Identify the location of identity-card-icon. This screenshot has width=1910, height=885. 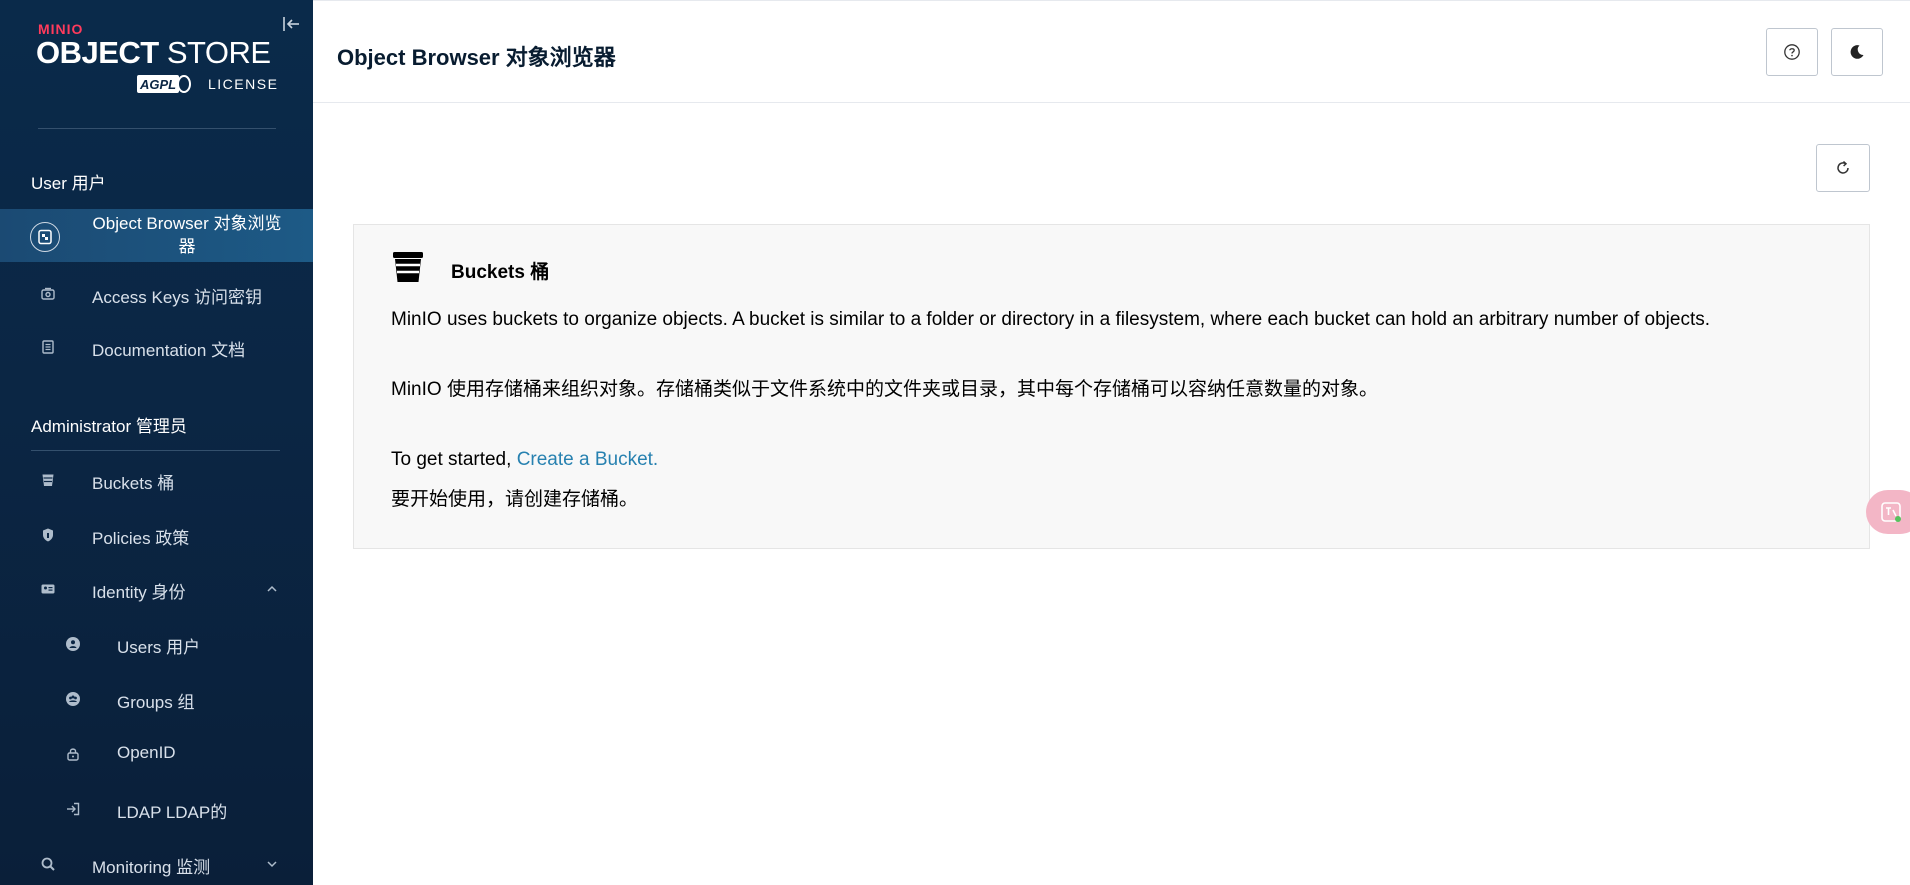
(48, 589).